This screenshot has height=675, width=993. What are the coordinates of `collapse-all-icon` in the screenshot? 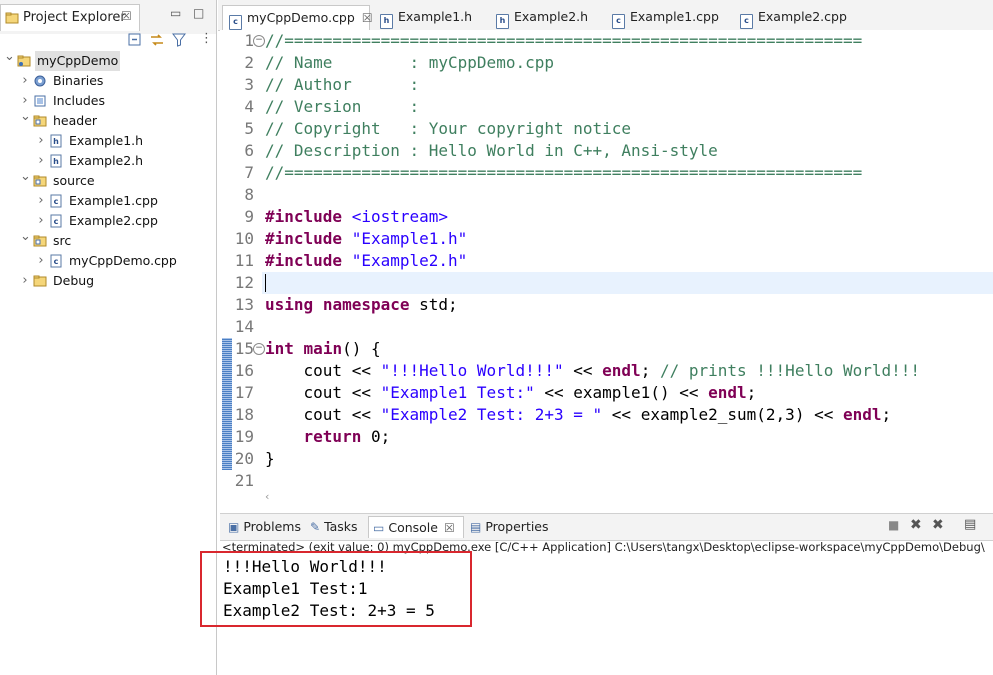 It's located at (135, 41).